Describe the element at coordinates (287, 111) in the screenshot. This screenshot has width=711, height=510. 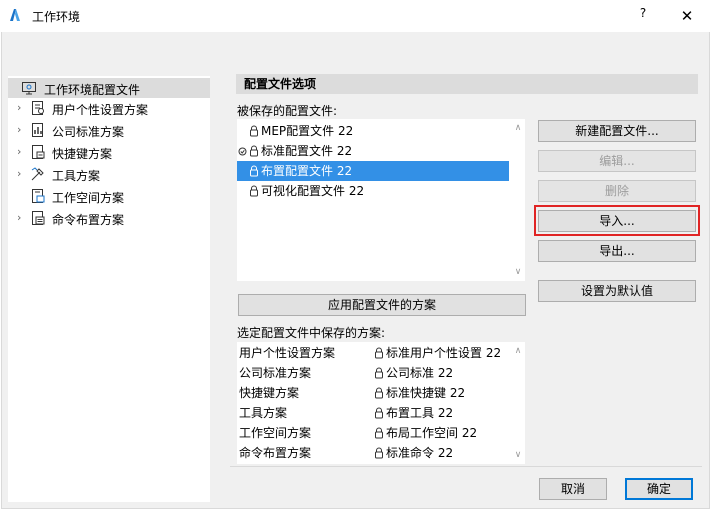
I see `saved-profiles-label: 被保存的配置文件:` at that location.